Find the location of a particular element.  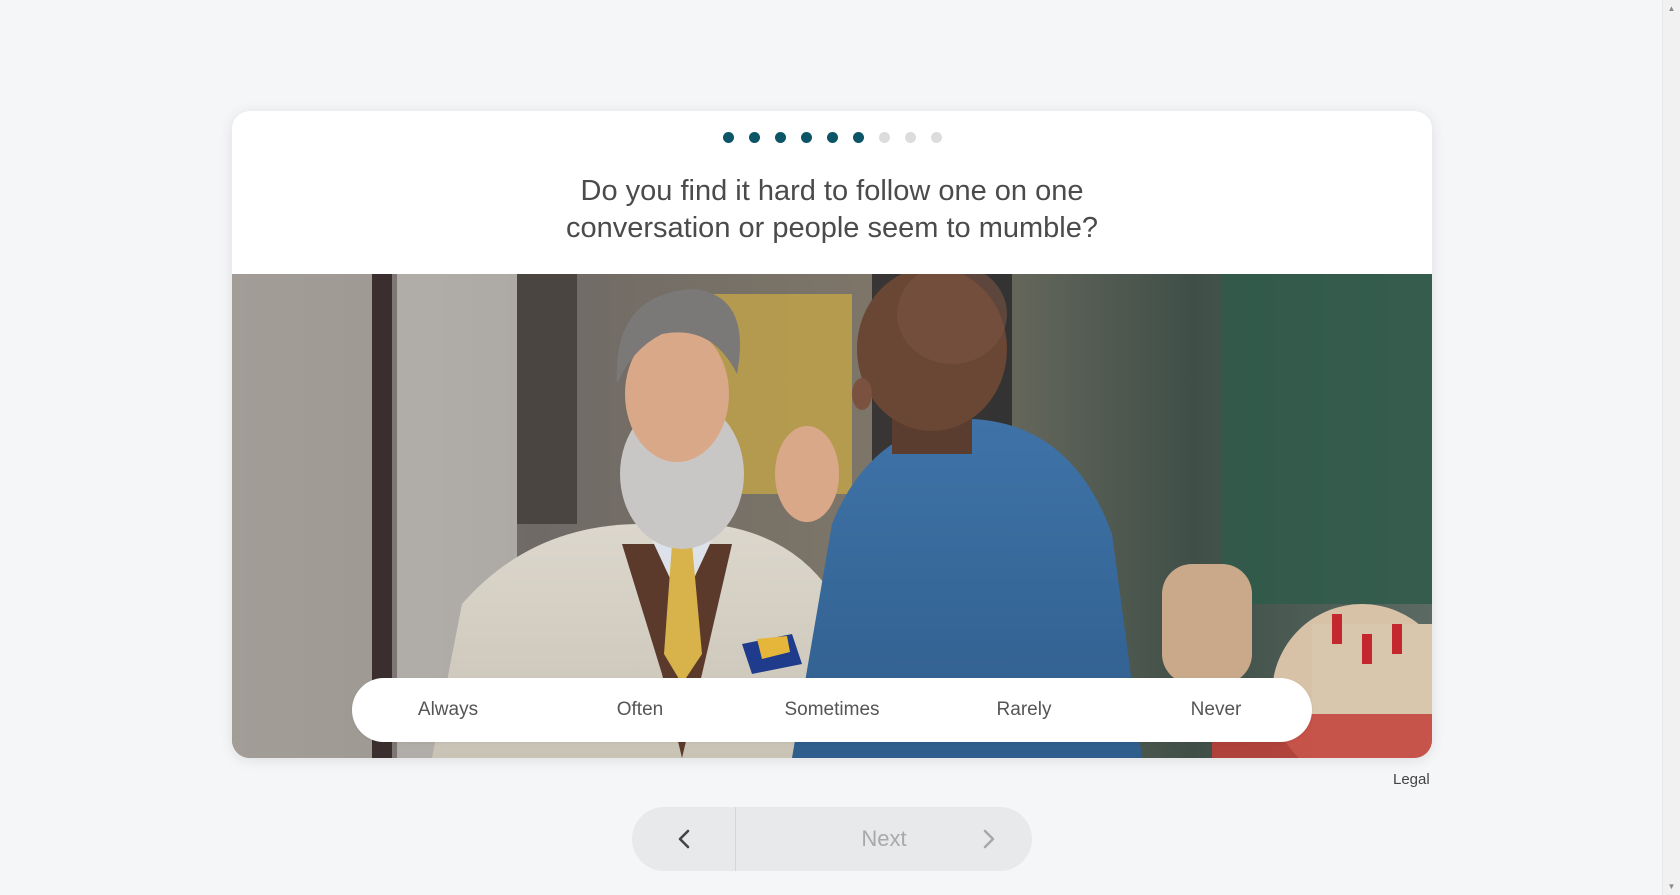

answer-options: Always Often Sometimes Rarely Never is located at coordinates (832, 710).